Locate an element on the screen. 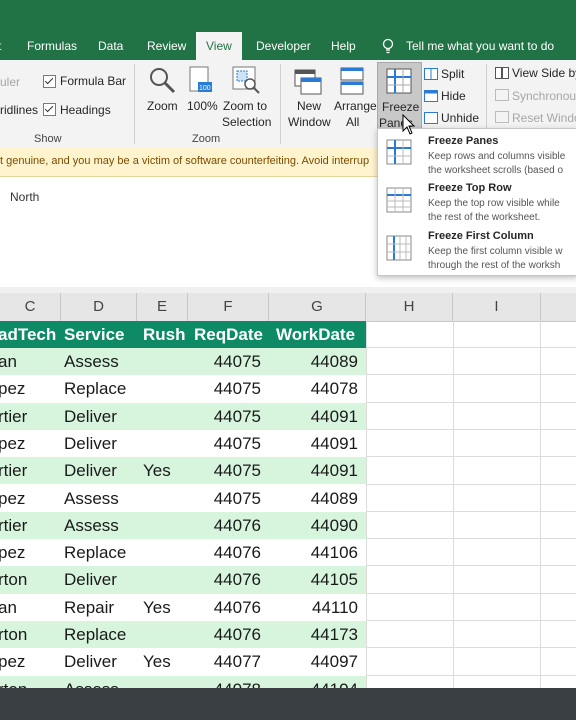 The height and width of the screenshot is (720, 576). table-cell: 44105 is located at coordinates (313, 579).